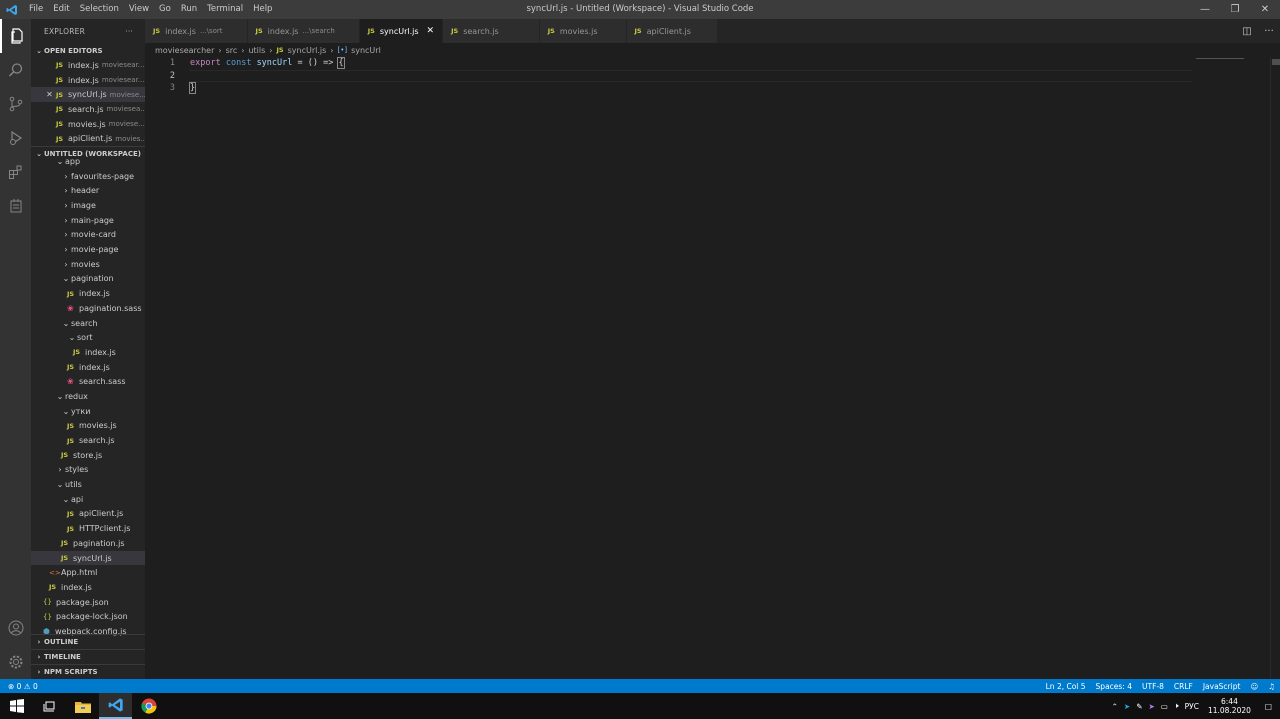 This screenshot has width=1280, height=719. I want to click on tree-item: ⌄ pagination, so click(88, 279).